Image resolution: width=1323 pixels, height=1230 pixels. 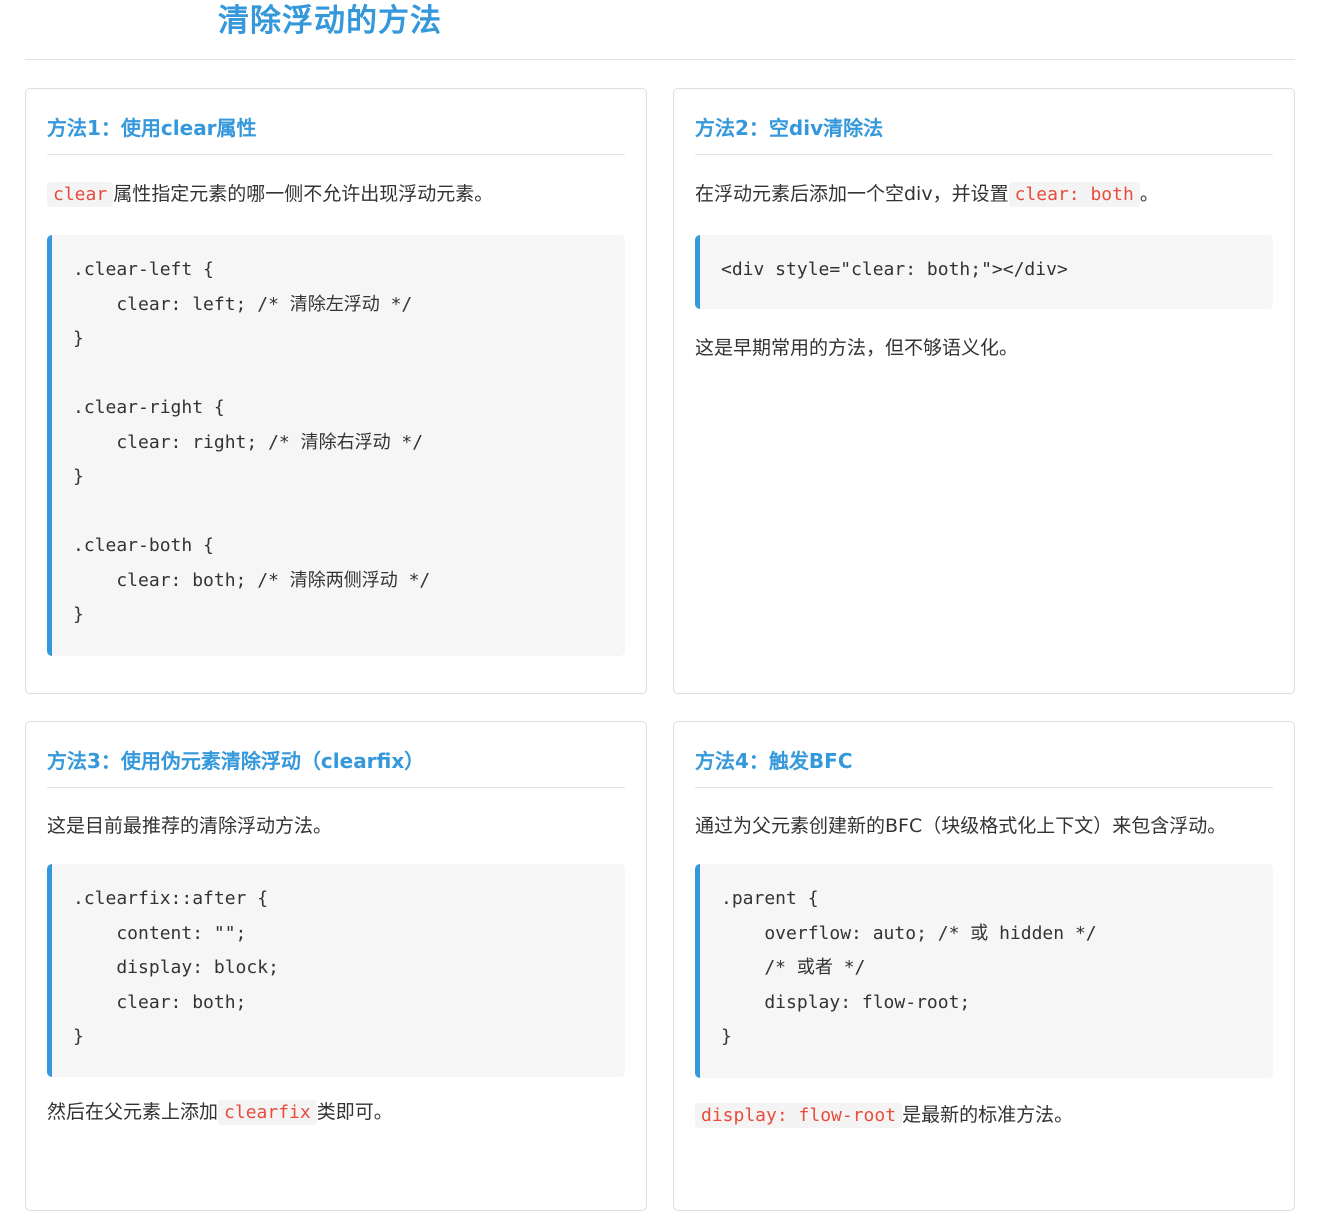 I want to click on inline-code: clear: both, so click(x=1074, y=194).